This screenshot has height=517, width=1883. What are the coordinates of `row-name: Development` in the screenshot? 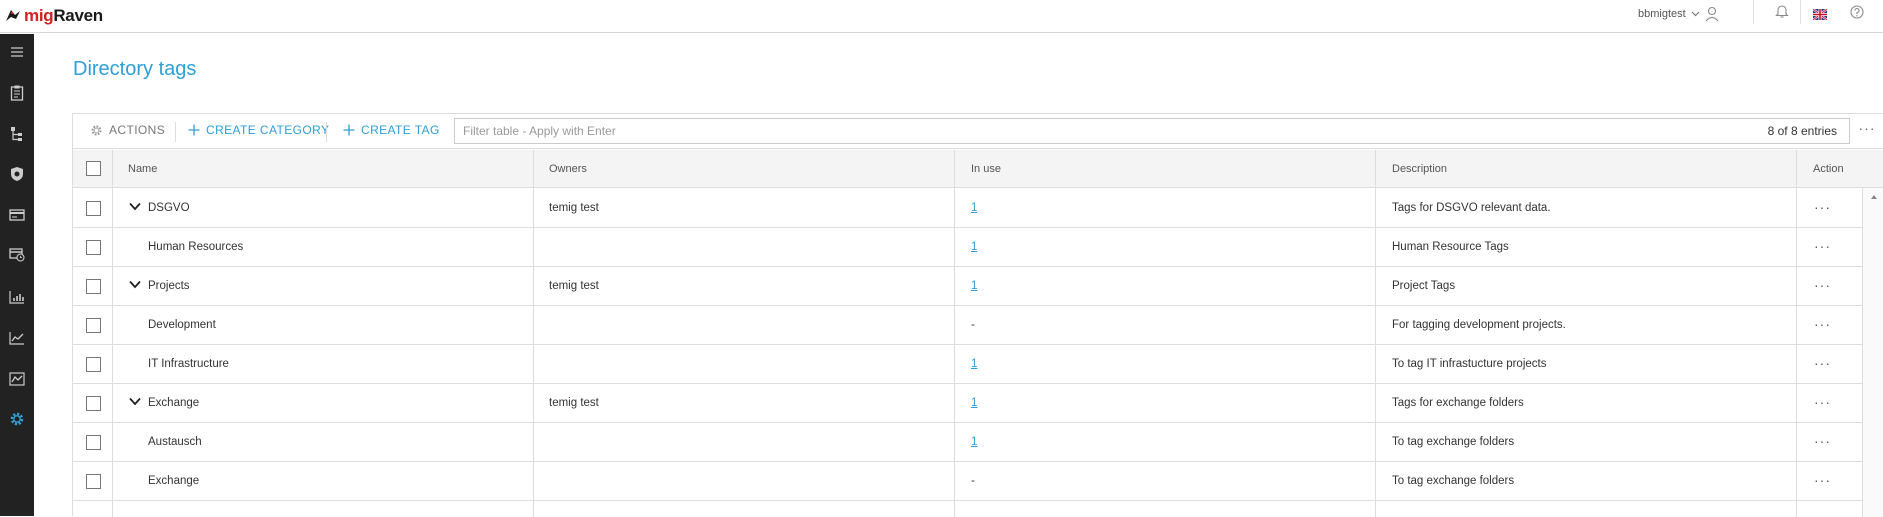 It's located at (182, 325).